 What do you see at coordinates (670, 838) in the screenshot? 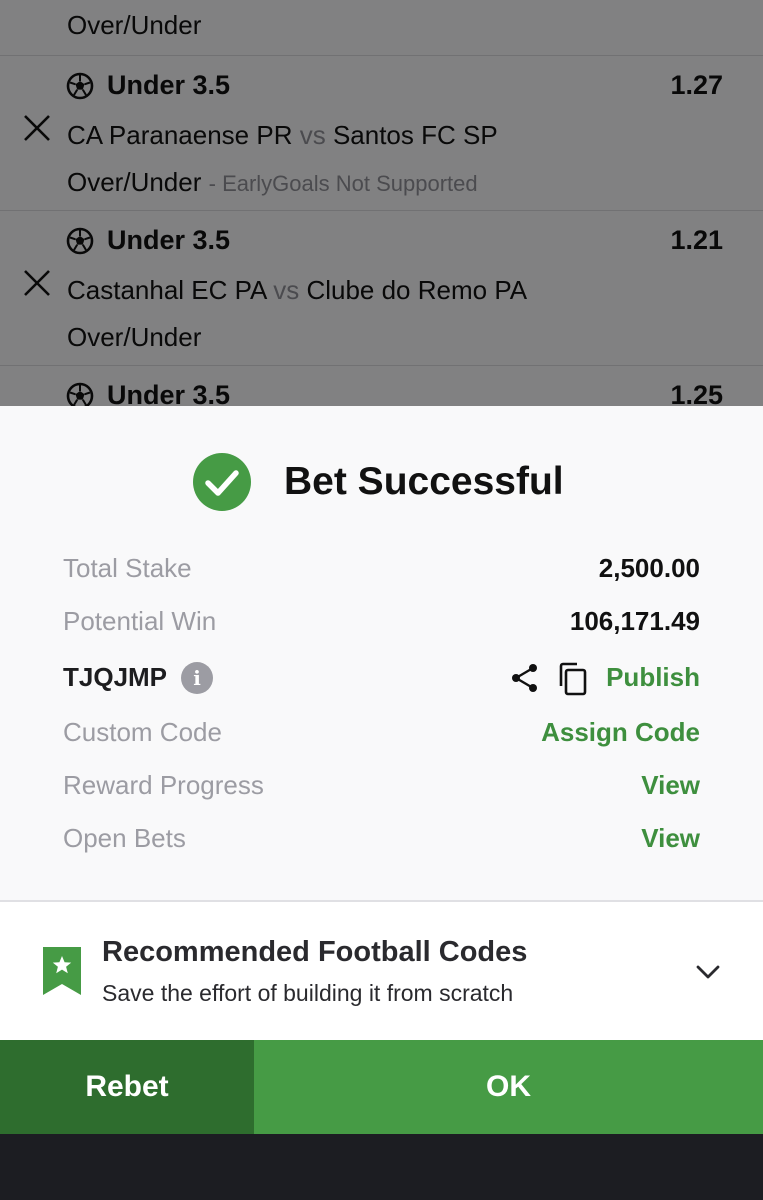
I see `open-bets-view-link: View` at bounding box center [670, 838].